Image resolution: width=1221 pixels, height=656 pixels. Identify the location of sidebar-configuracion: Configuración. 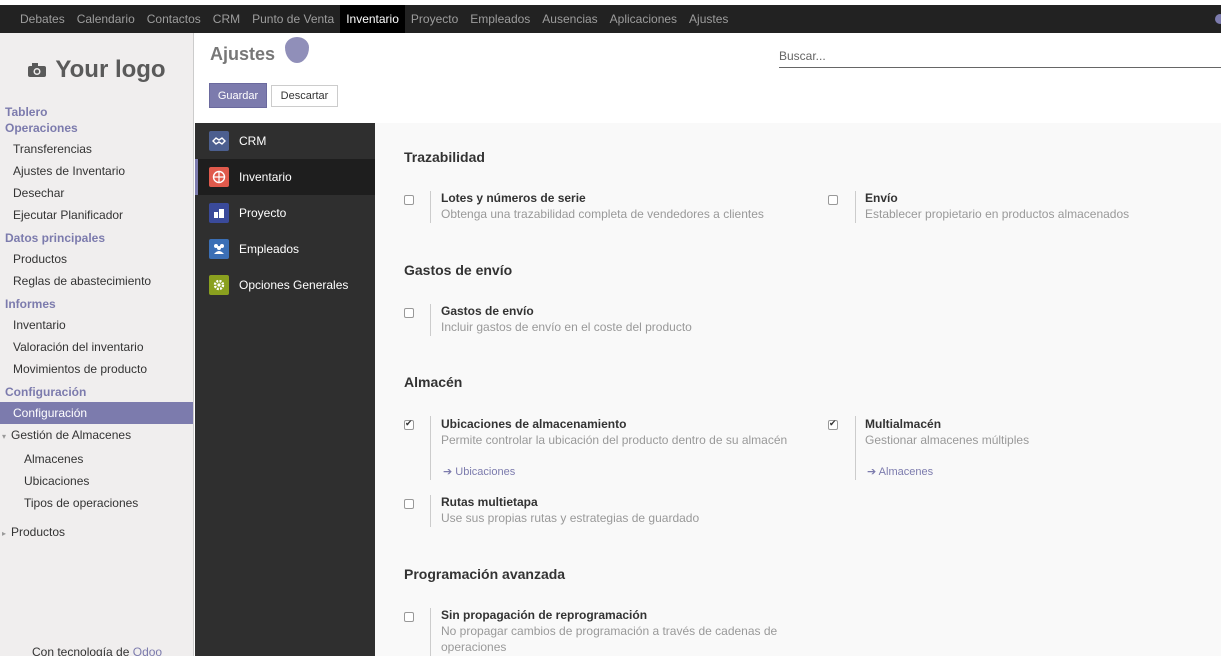
(96, 392).